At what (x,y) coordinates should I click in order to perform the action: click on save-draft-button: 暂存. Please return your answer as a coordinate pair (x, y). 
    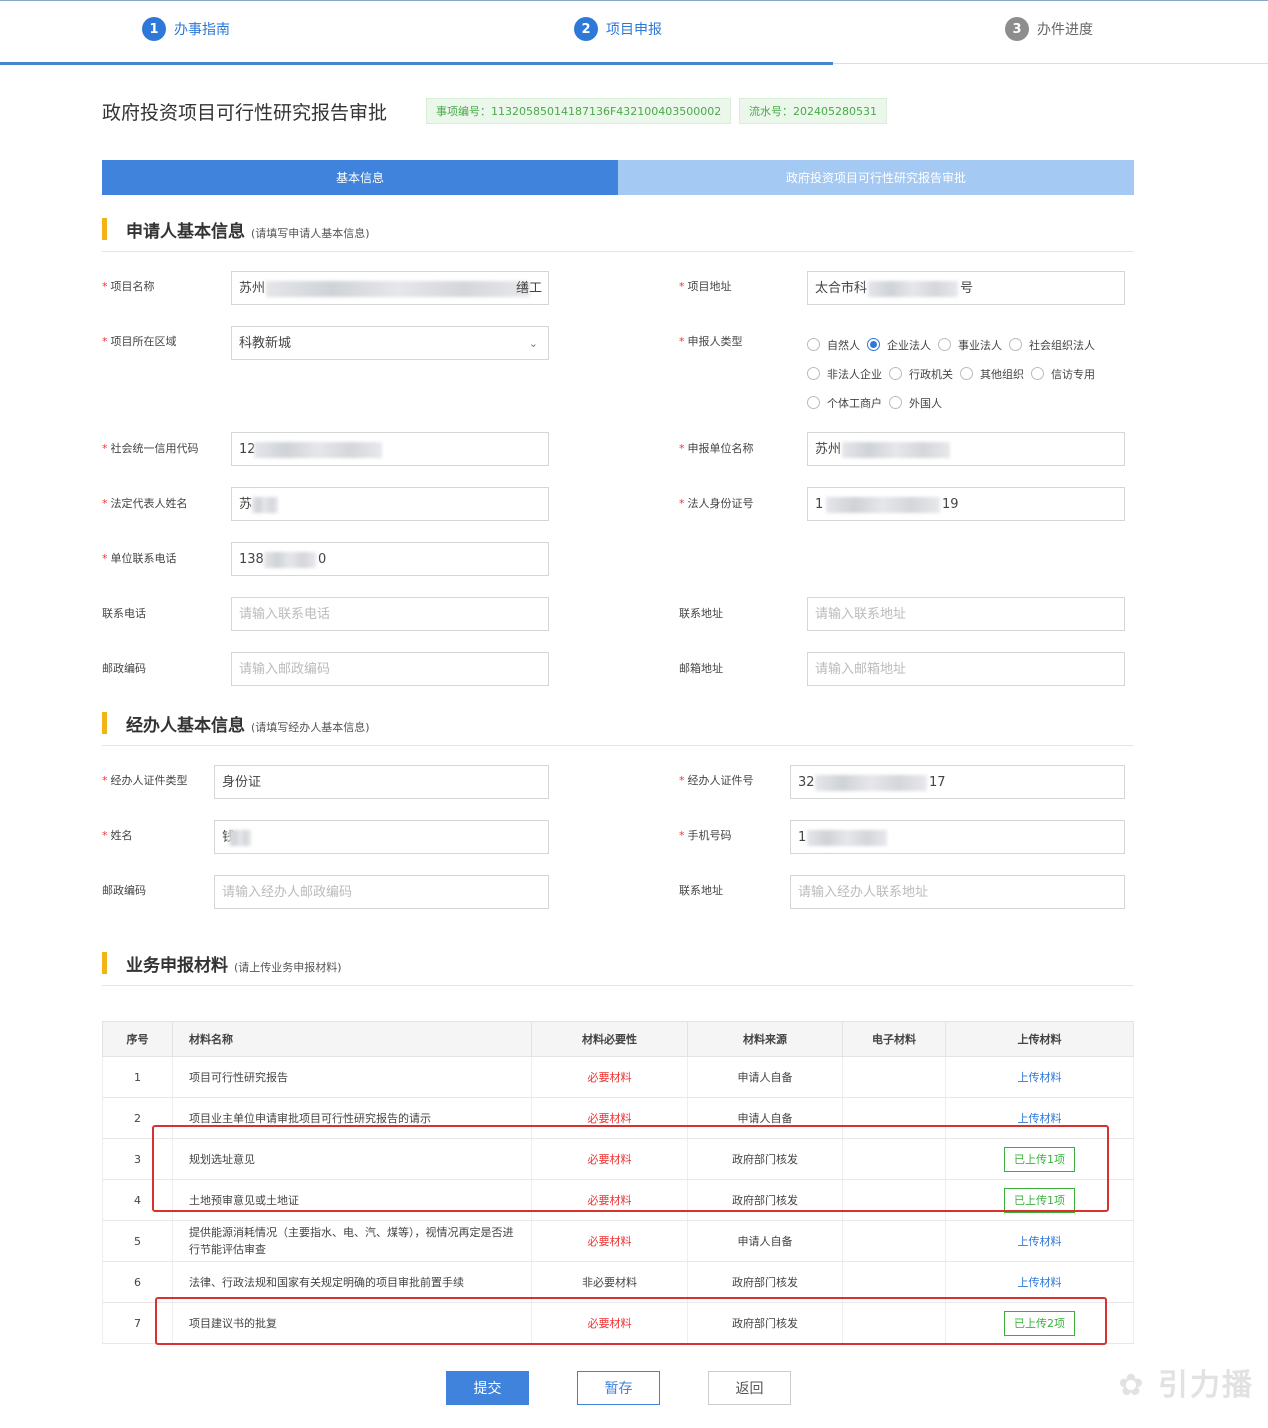
    Looking at the image, I should click on (618, 1388).